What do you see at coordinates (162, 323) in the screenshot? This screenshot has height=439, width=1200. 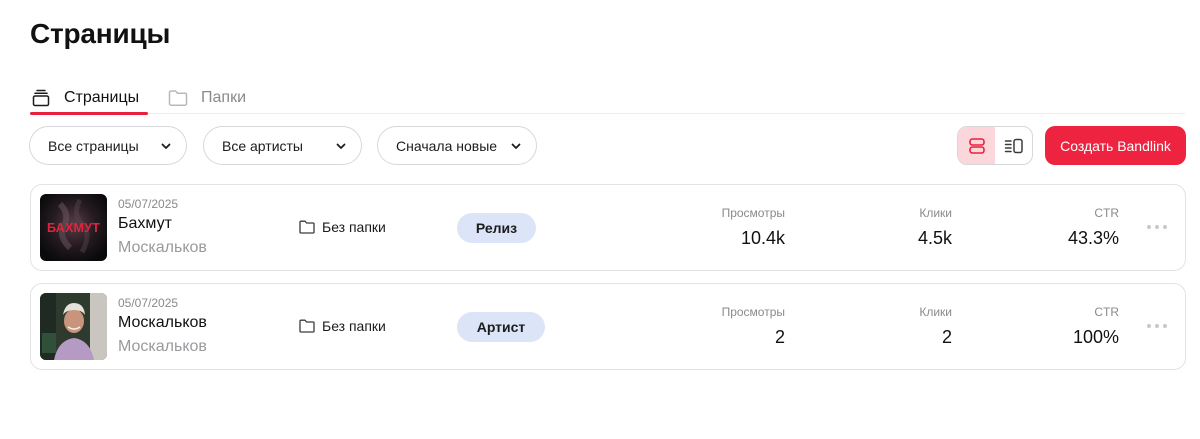 I see `page-name: Москальков` at bounding box center [162, 323].